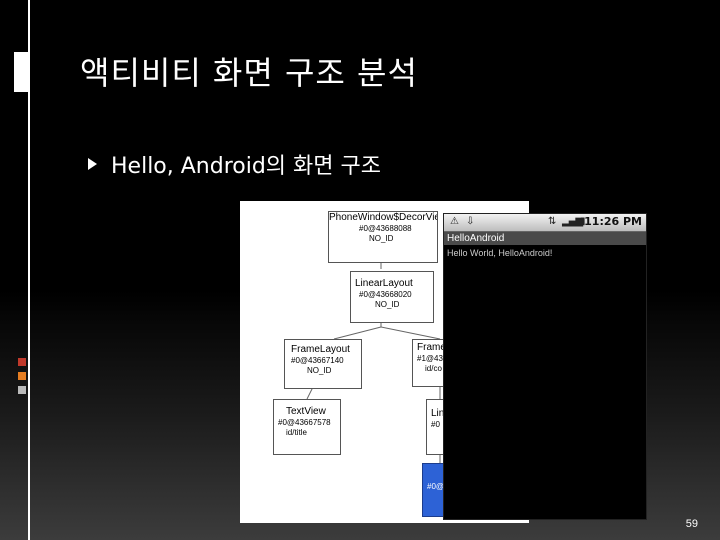 This screenshot has width=720, height=540. Describe the element at coordinates (22, 362) in the screenshot. I see `accent-square-red` at that location.